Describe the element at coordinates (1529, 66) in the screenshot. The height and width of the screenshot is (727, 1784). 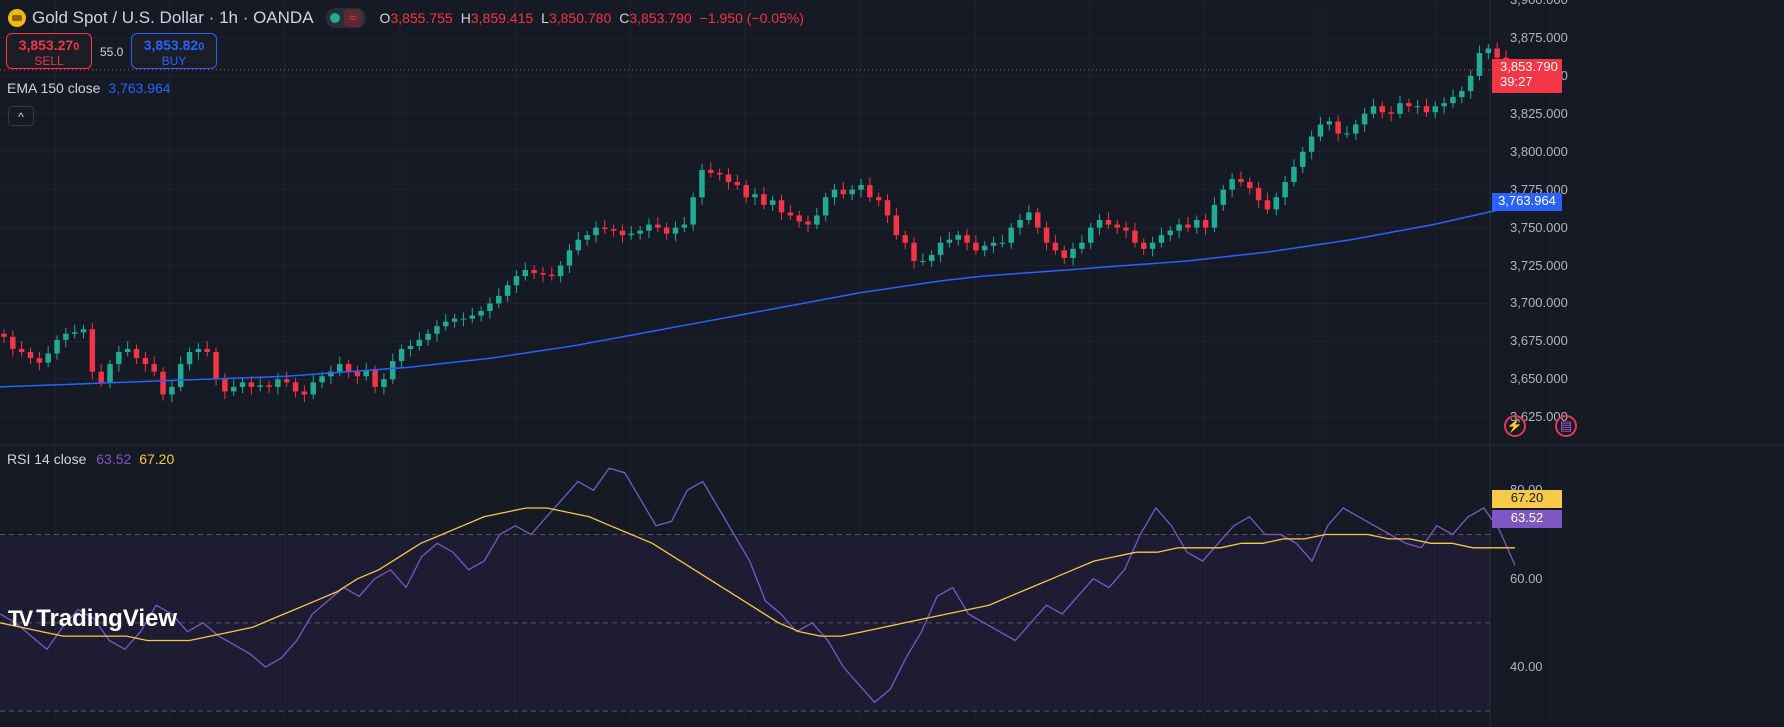
I see `last-price-label: 3,853.790` at that location.